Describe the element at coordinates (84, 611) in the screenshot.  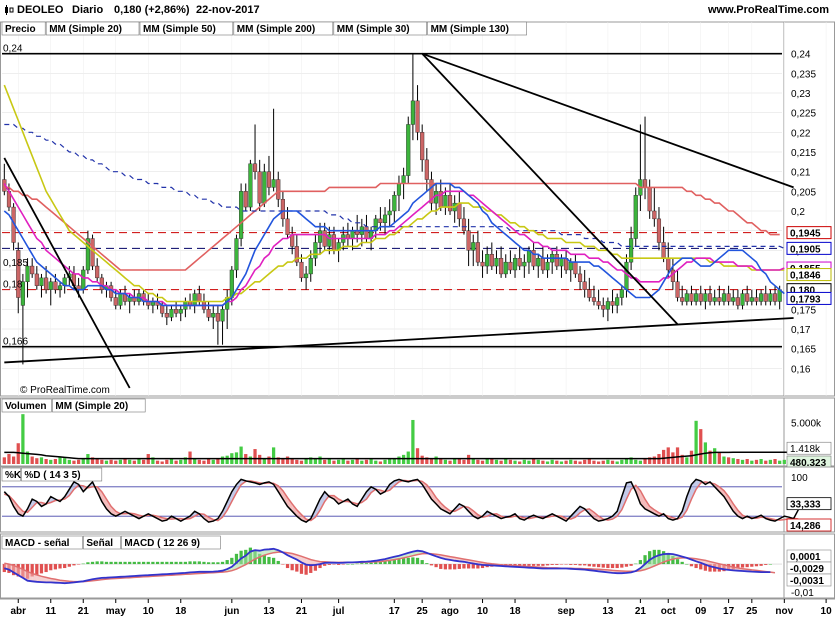
I see `x-axis-label: 21` at that location.